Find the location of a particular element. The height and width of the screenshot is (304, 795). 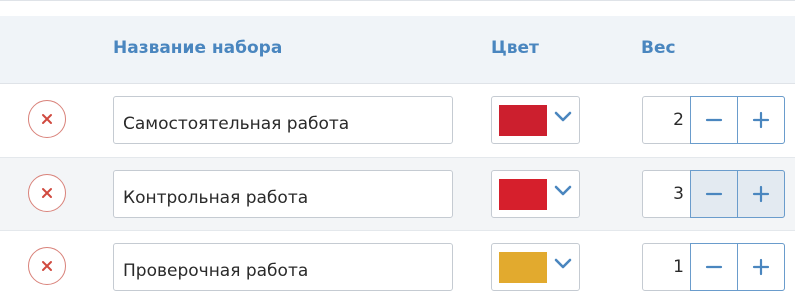

column-header-color: Цвет is located at coordinates (515, 48).